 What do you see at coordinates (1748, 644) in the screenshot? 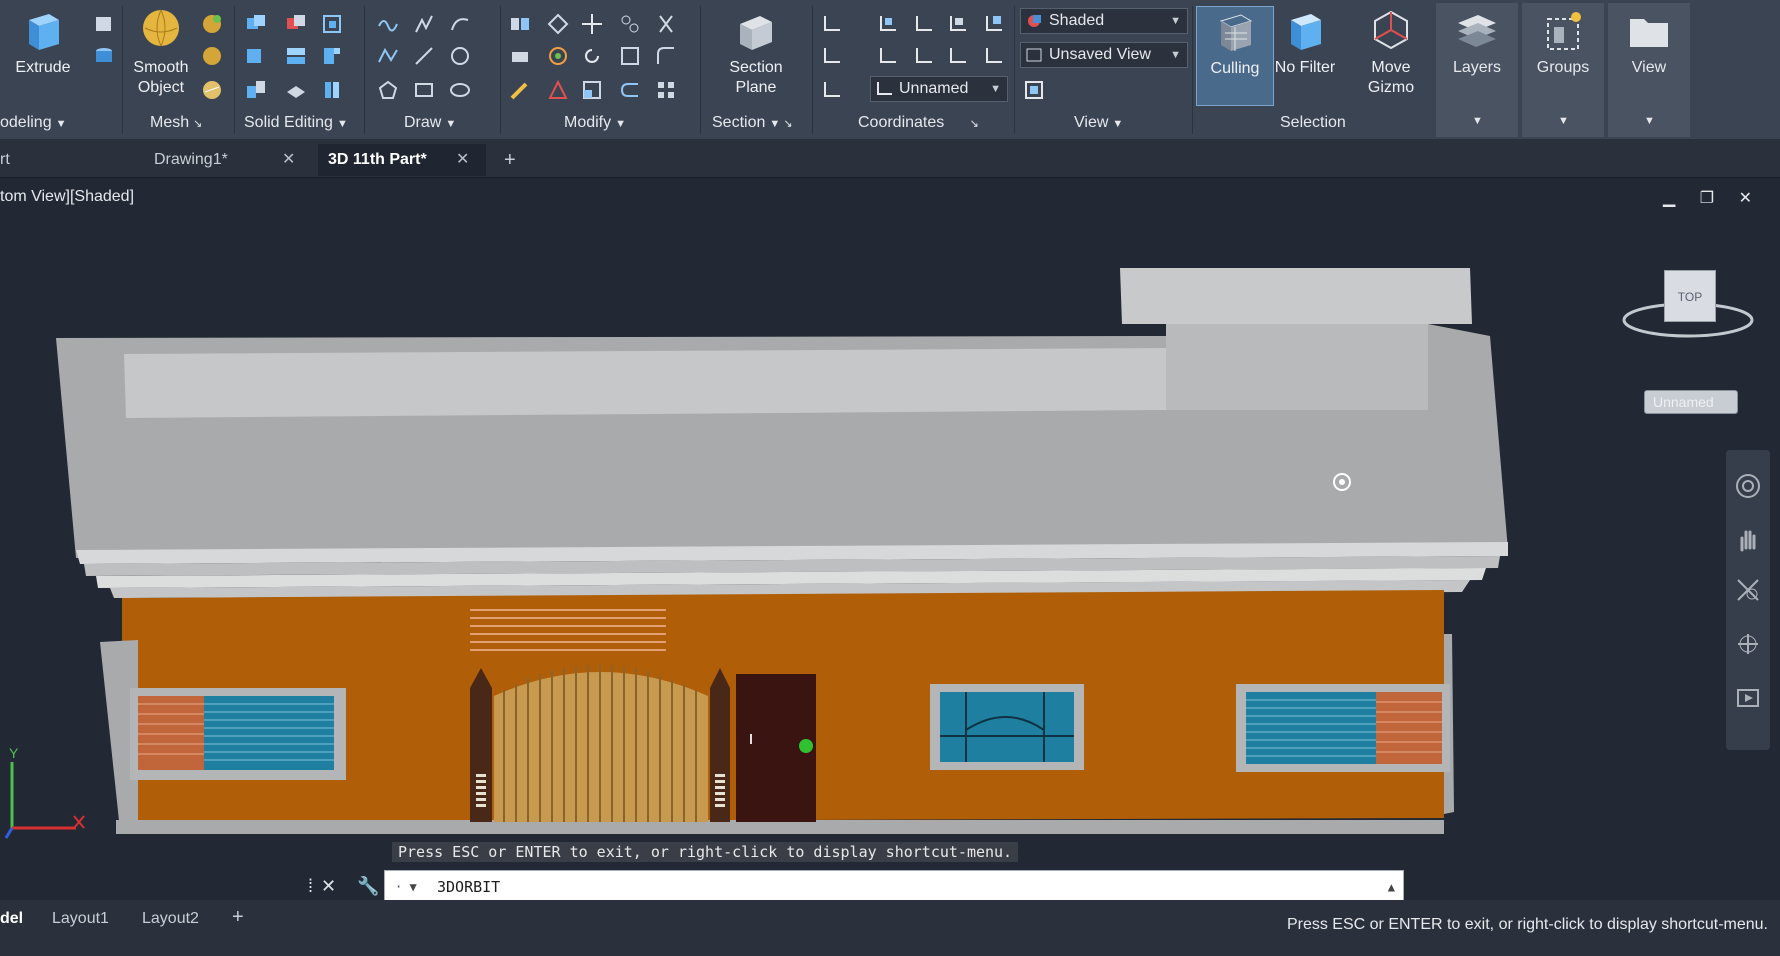
I see `orbit-icon` at bounding box center [1748, 644].